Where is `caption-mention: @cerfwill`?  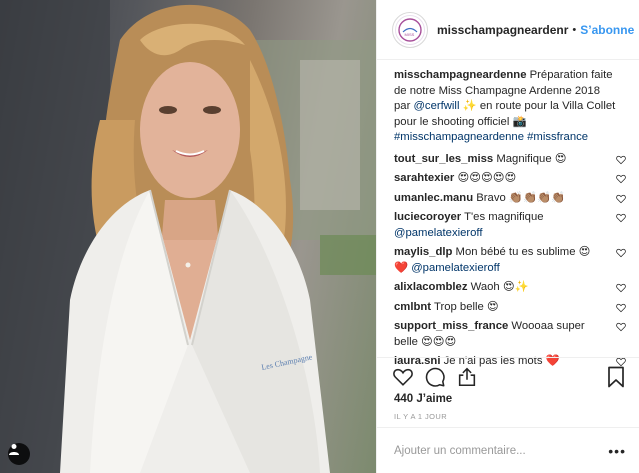 caption-mention: @cerfwill is located at coordinates (436, 106).